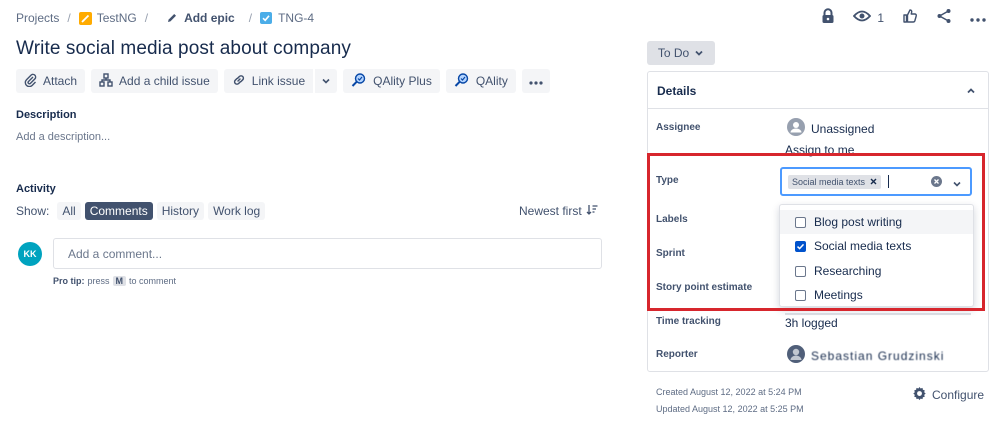  I want to click on attach-label: Attach, so click(60, 81).